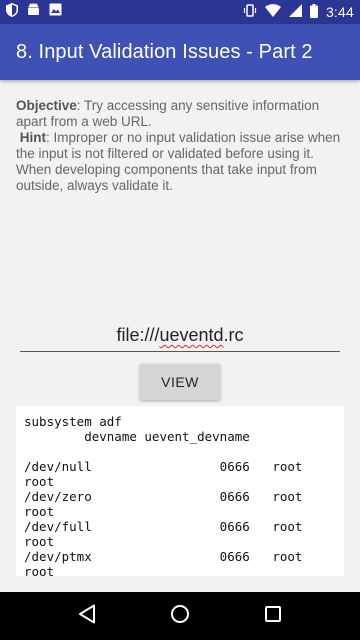 The image size is (360, 640). What do you see at coordinates (55, 12) in the screenshot?
I see `image-icon` at bounding box center [55, 12].